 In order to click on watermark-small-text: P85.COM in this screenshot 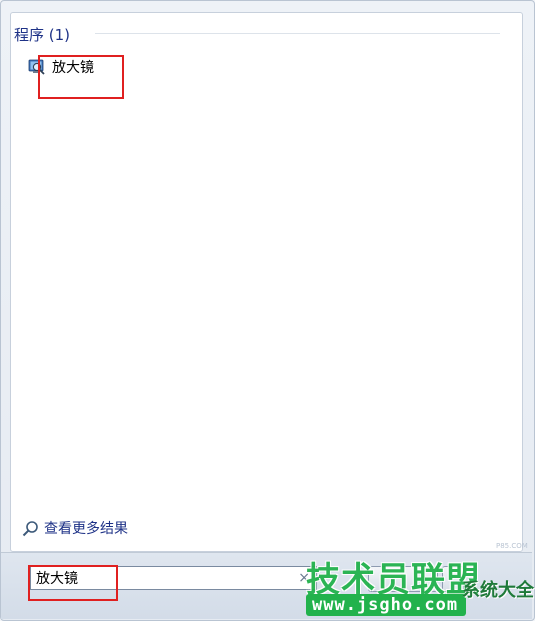, I will do `click(512, 546)`.